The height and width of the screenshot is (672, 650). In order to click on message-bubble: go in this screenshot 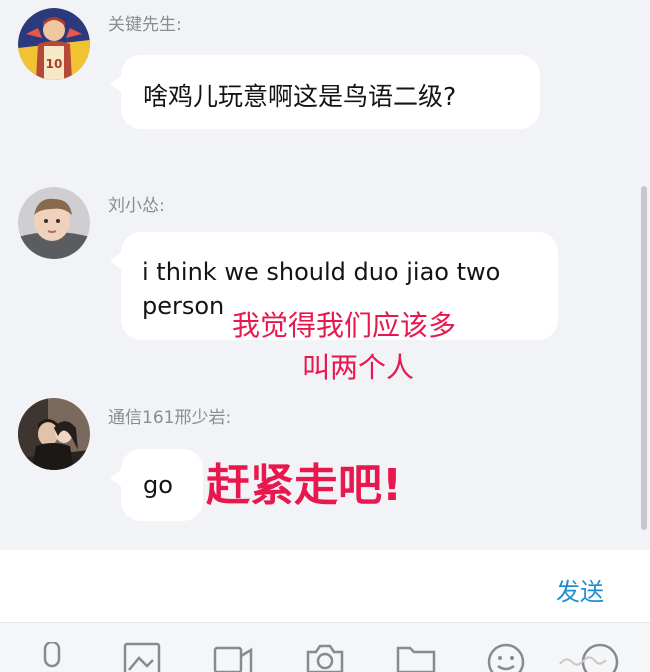, I will do `click(156, 485)`.